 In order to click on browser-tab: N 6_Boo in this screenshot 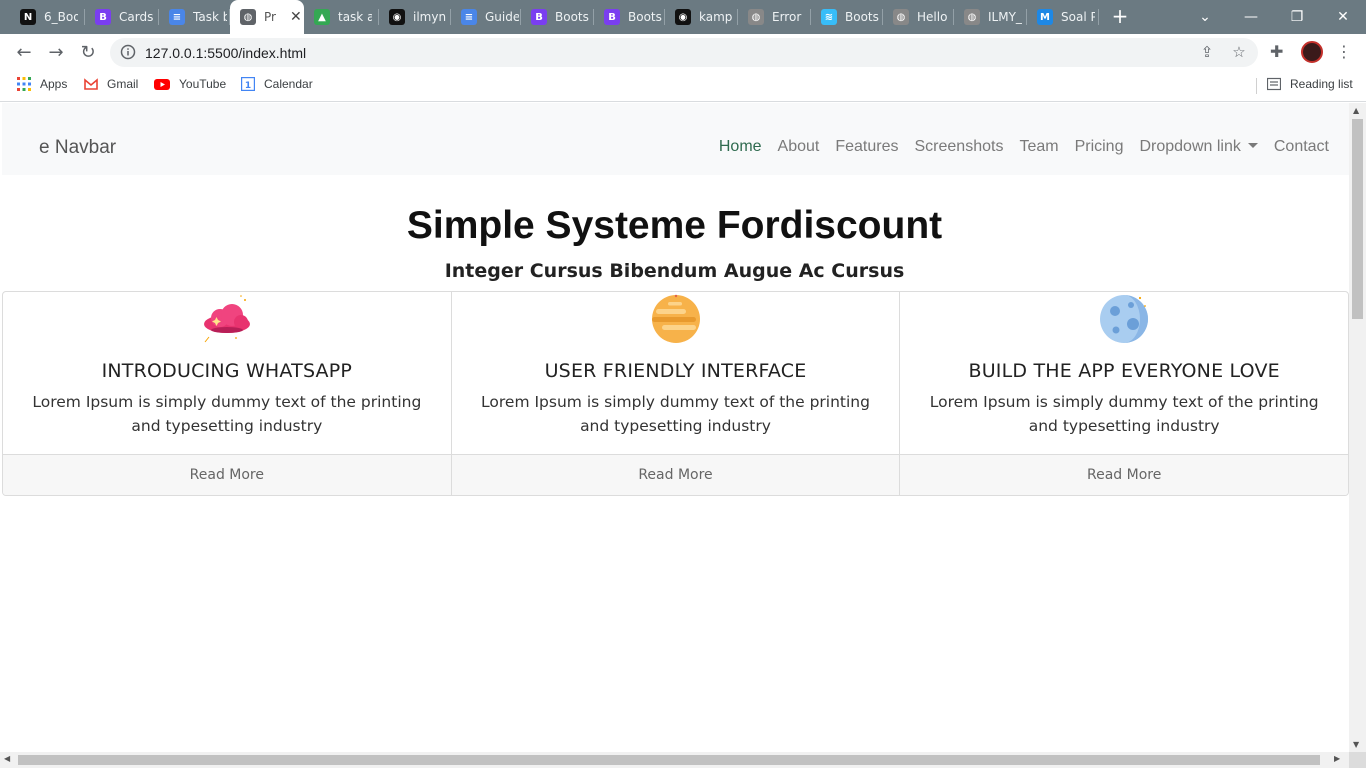, I will do `click(47, 17)`.